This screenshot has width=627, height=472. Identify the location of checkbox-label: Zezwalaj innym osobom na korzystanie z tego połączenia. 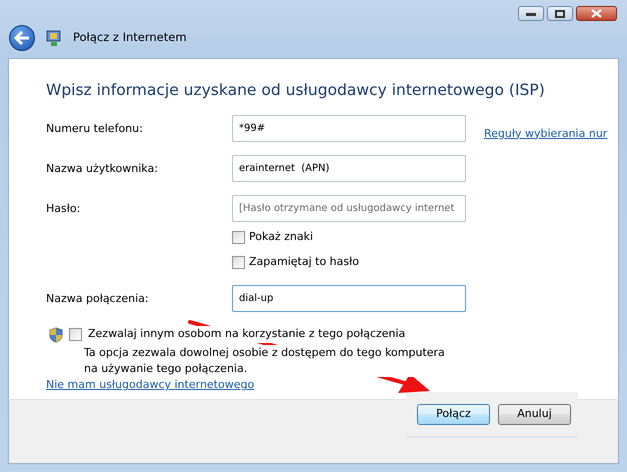
(247, 334).